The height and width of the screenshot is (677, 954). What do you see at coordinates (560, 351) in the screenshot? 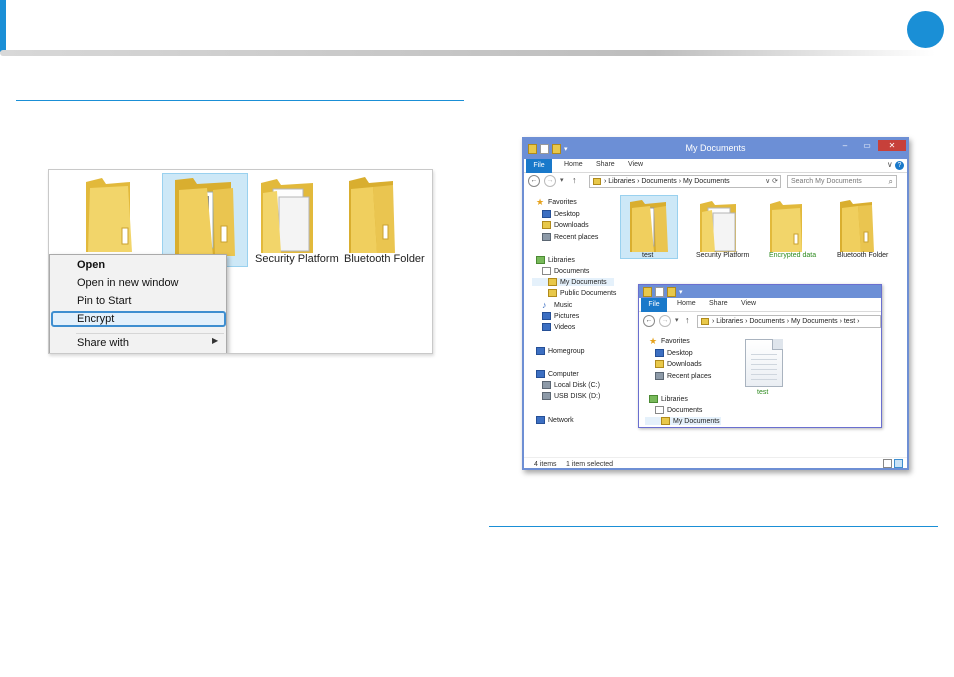
I see `nav-homegroup: Homegroup` at bounding box center [560, 351].